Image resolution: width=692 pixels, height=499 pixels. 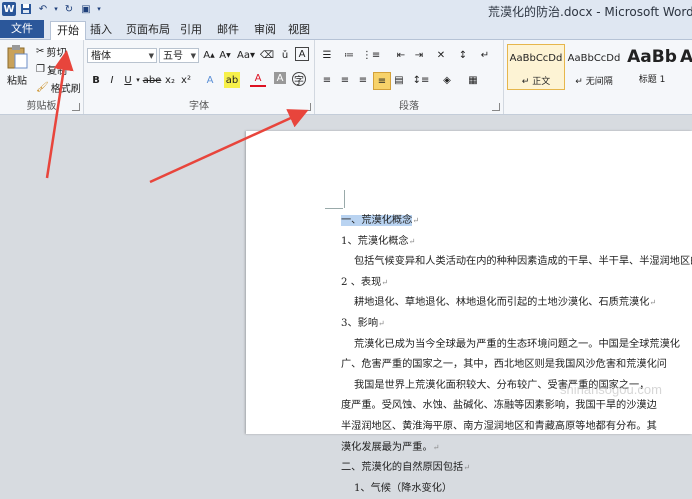 What do you see at coordinates (229, 146) in the screenshot?
I see `arrow-to-font-launcher` at bounding box center [229, 146].